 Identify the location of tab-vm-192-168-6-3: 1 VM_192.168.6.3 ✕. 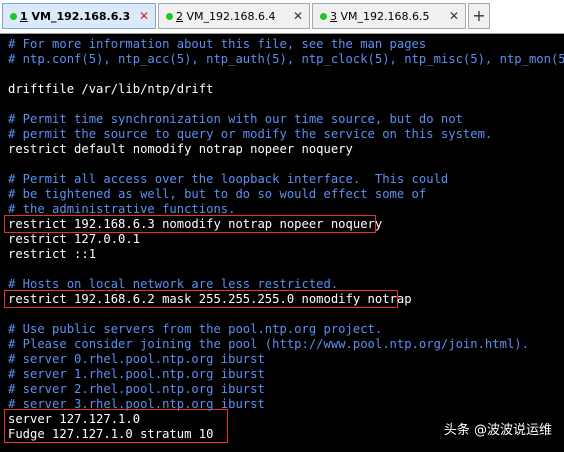
(79, 16).